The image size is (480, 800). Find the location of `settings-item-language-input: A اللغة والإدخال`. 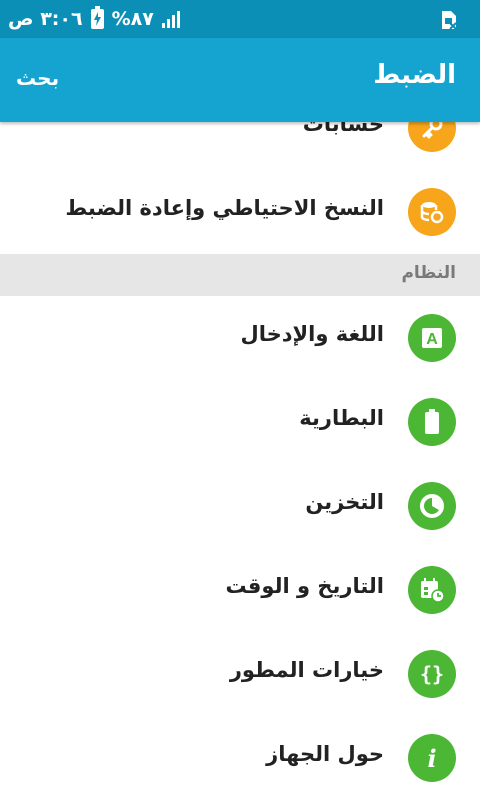

settings-item-language-input: A اللغة والإدخال is located at coordinates (240, 338).